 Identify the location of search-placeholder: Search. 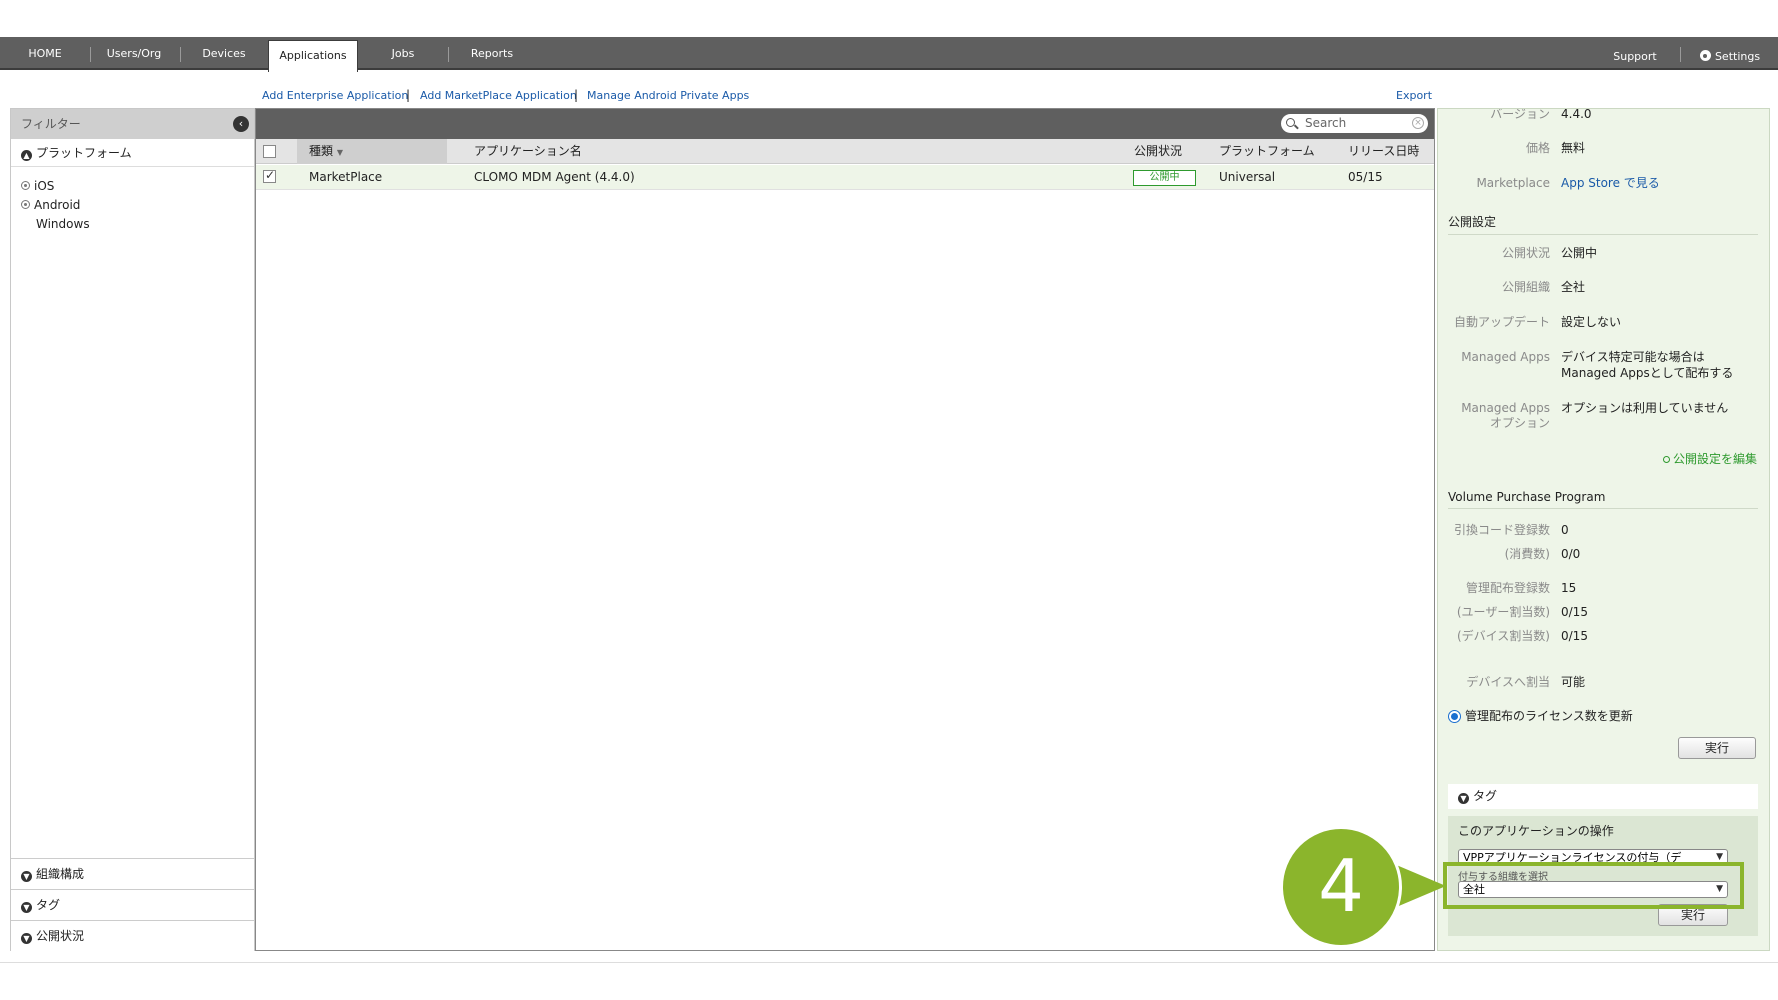
(1326, 123).